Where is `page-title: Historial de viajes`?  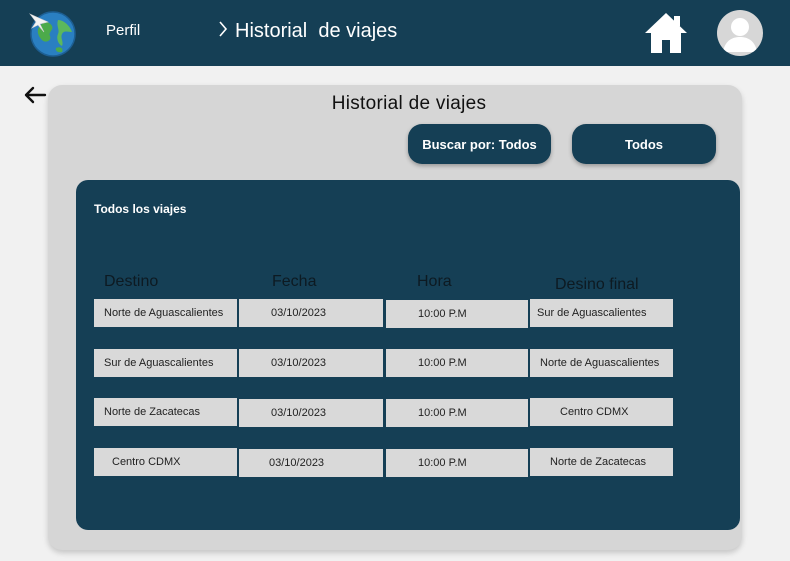
page-title: Historial de viajes is located at coordinates (409, 103).